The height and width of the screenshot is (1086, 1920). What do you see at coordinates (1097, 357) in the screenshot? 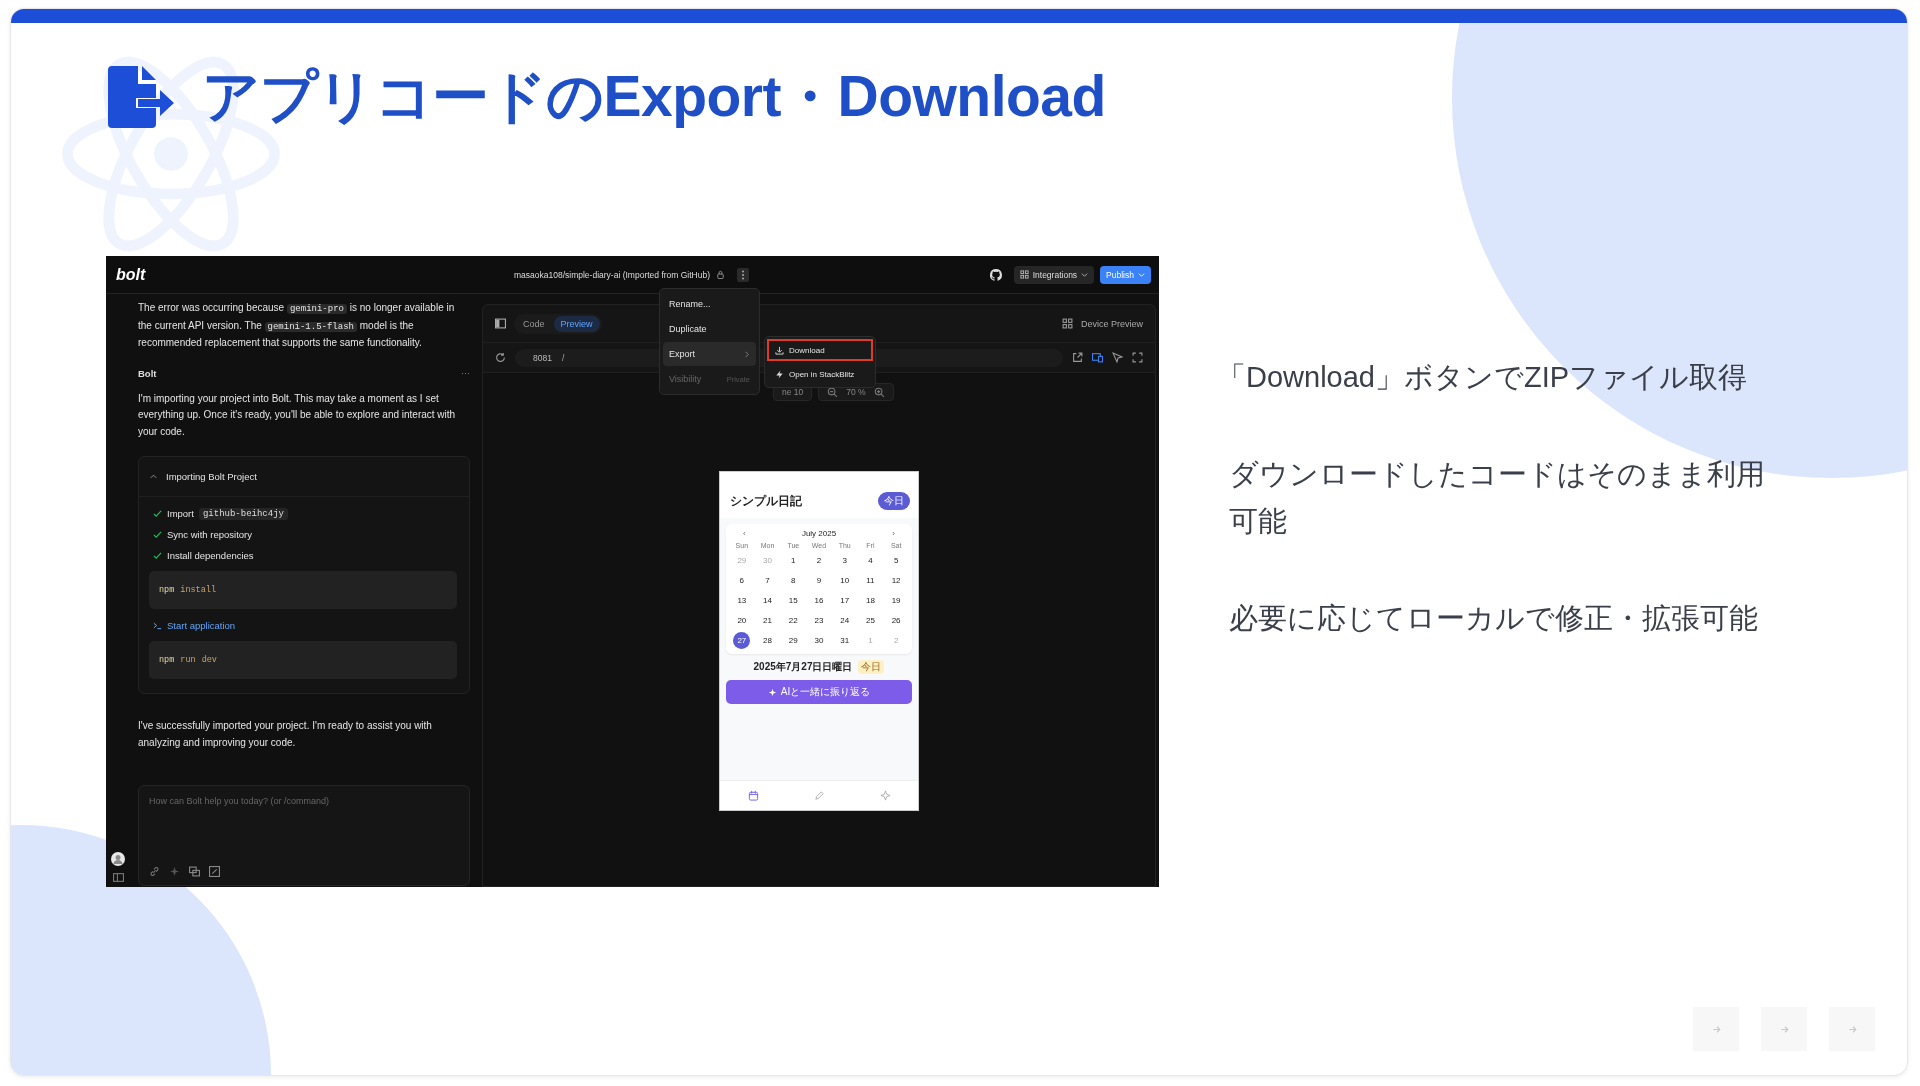
I see `devices-icon` at bounding box center [1097, 357].